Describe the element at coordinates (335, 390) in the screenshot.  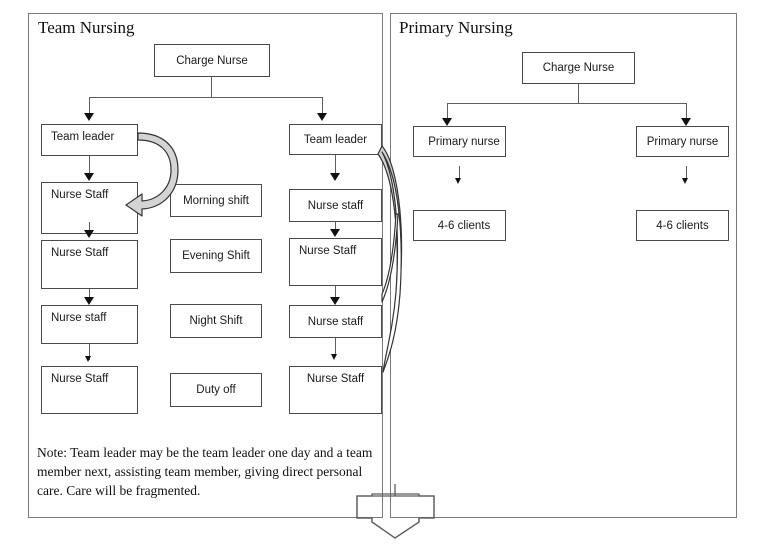
I see `box-nurse-staff-right-4: Nurse Staff` at that location.